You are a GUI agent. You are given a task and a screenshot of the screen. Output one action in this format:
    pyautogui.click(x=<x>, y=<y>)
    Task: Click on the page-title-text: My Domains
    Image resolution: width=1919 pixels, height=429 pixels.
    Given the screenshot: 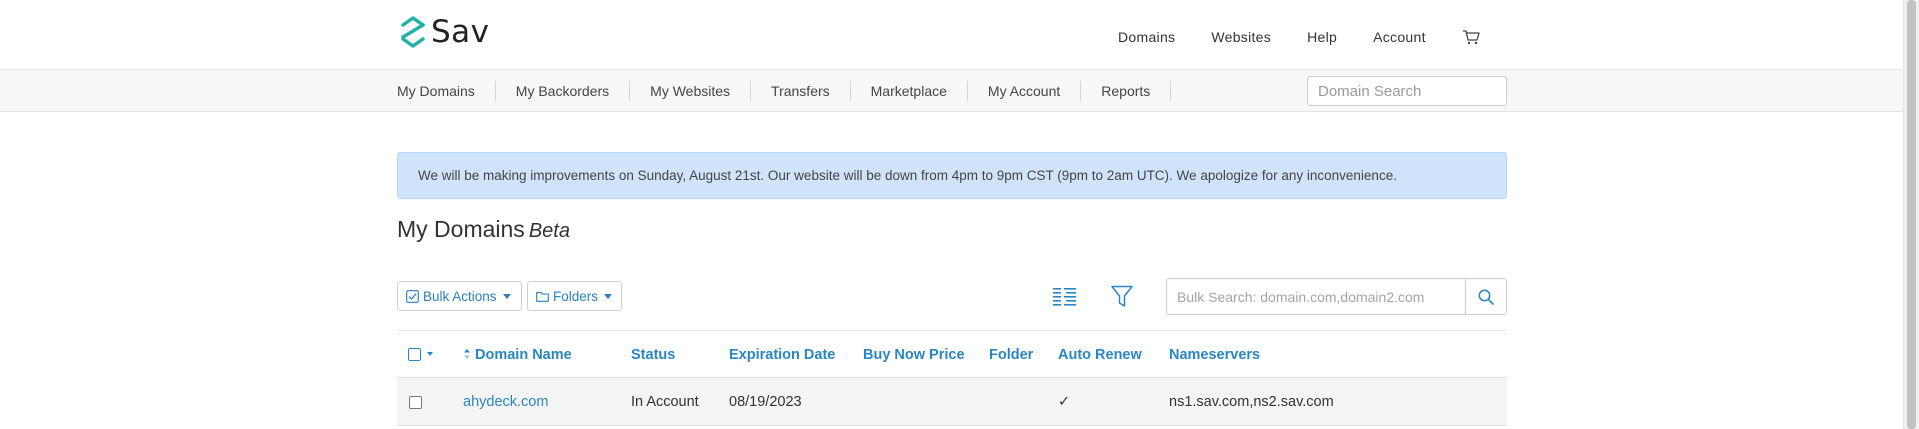 What is the action you would take?
    pyautogui.click(x=461, y=229)
    